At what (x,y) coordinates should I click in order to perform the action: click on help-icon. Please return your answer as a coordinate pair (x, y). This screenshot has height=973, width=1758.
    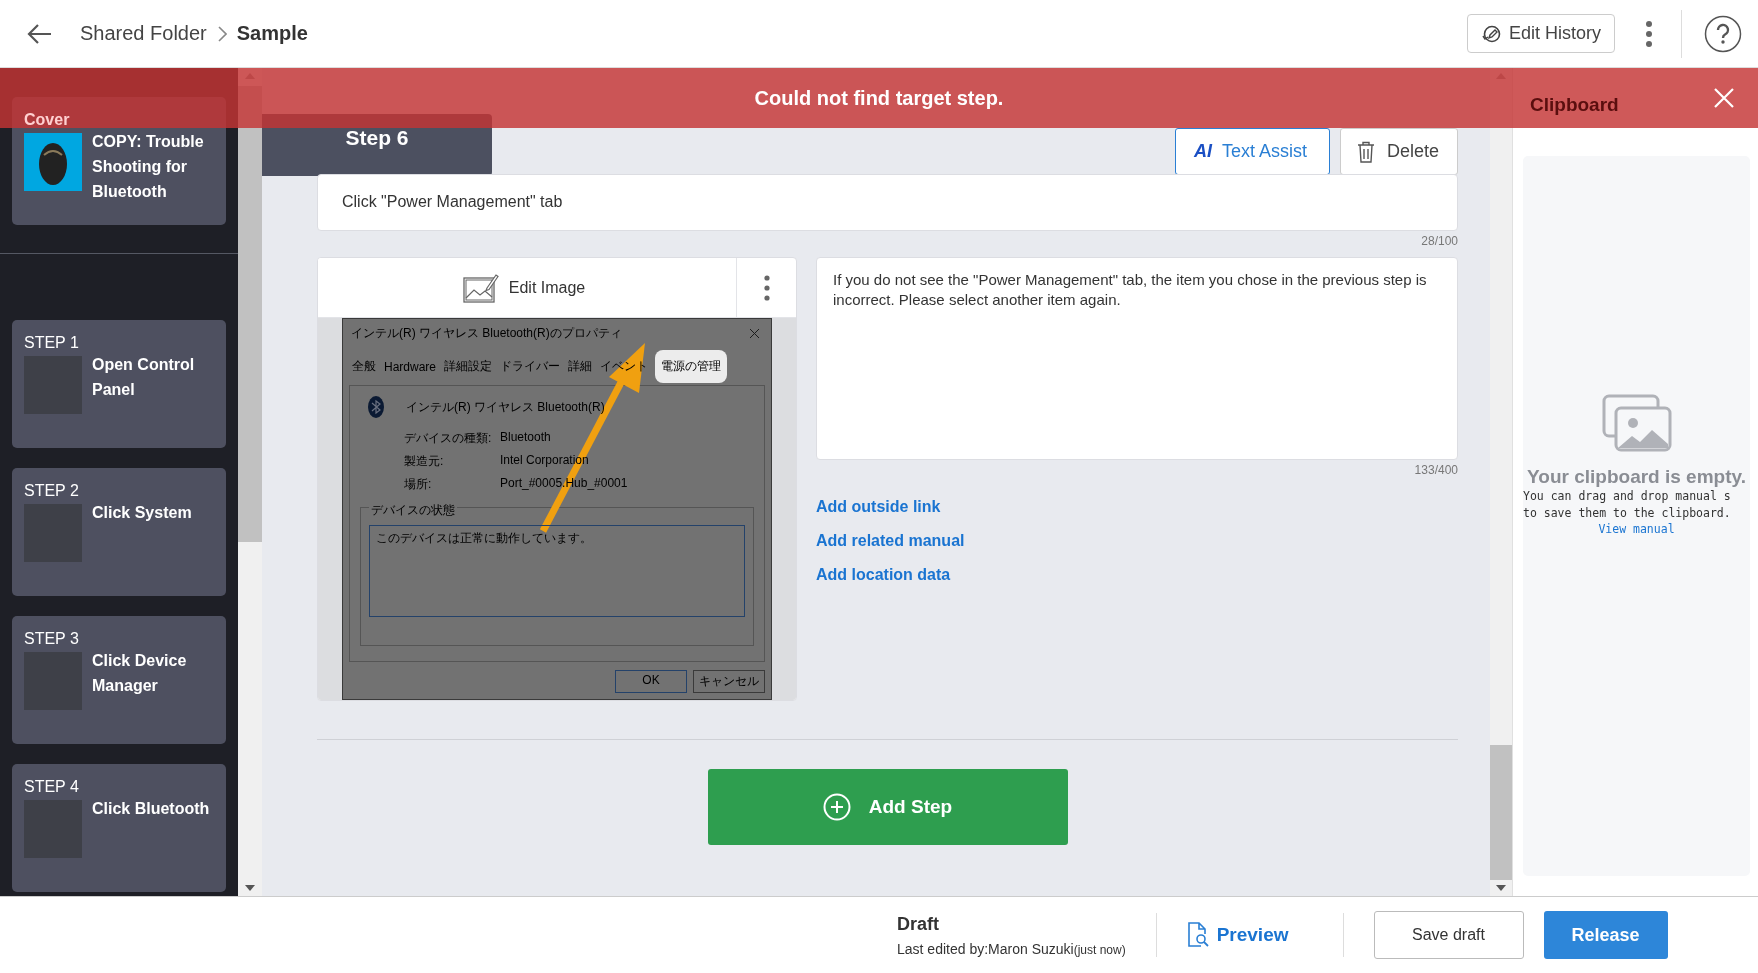
    Looking at the image, I should click on (1723, 33).